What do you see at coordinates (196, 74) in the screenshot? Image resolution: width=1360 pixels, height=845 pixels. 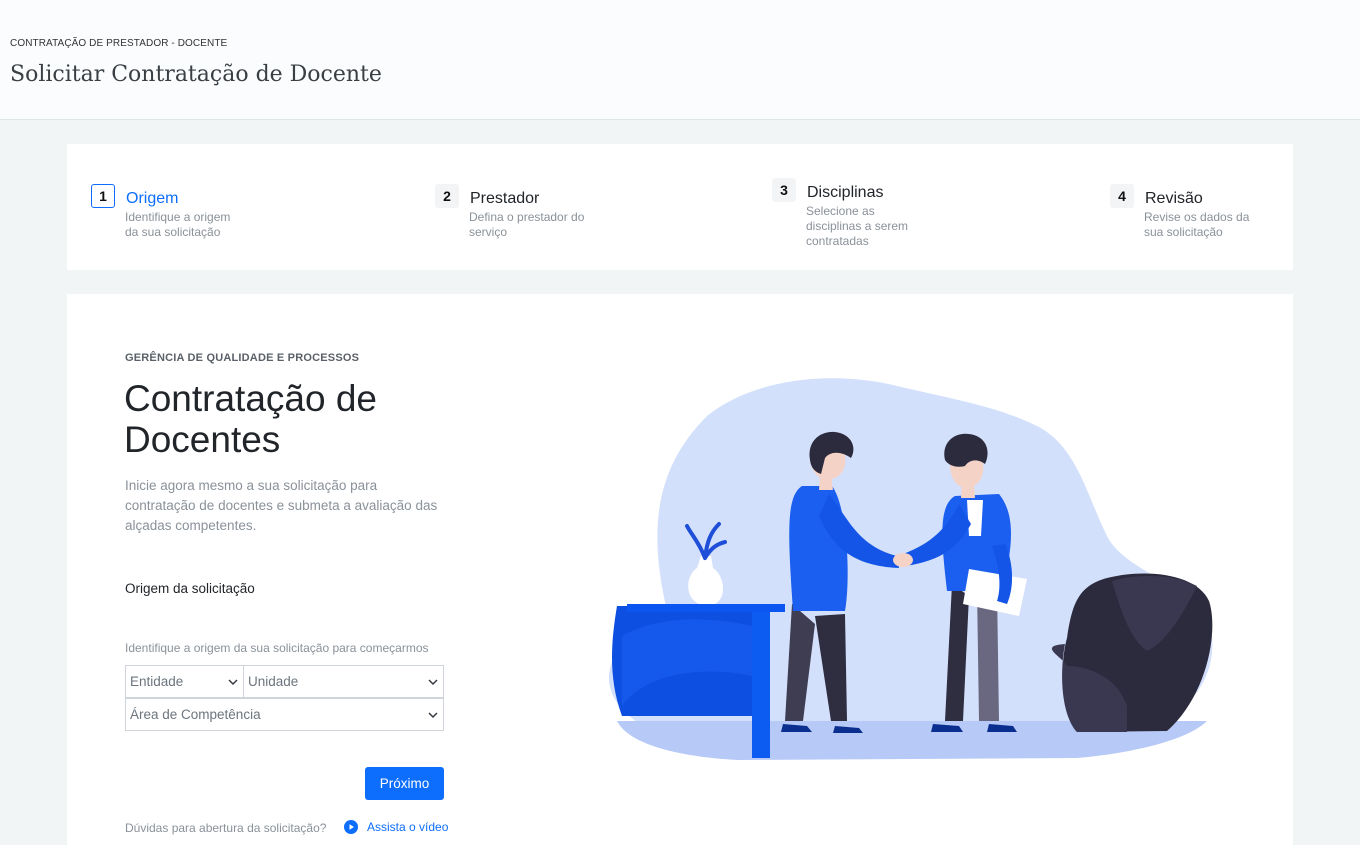 I see `page-title: Solicitar Contratação de Docente` at bounding box center [196, 74].